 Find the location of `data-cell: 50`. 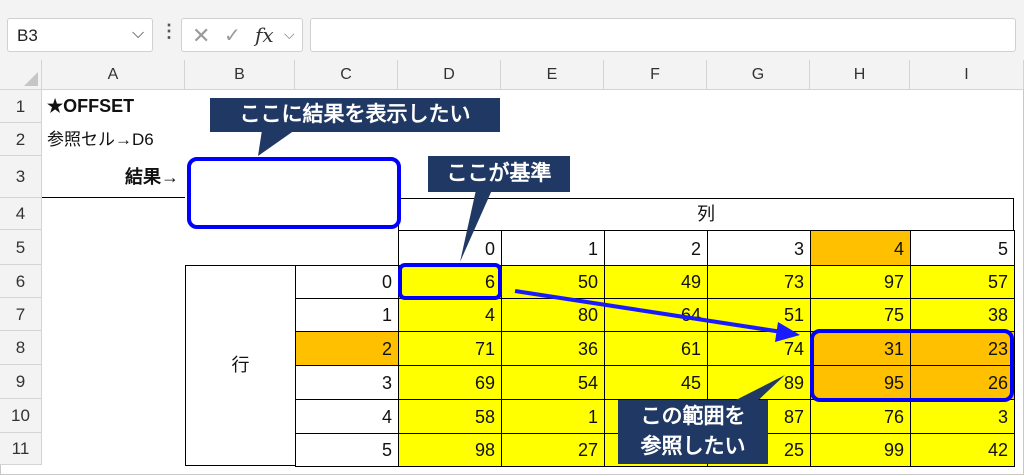

data-cell: 50 is located at coordinates (553, 282).